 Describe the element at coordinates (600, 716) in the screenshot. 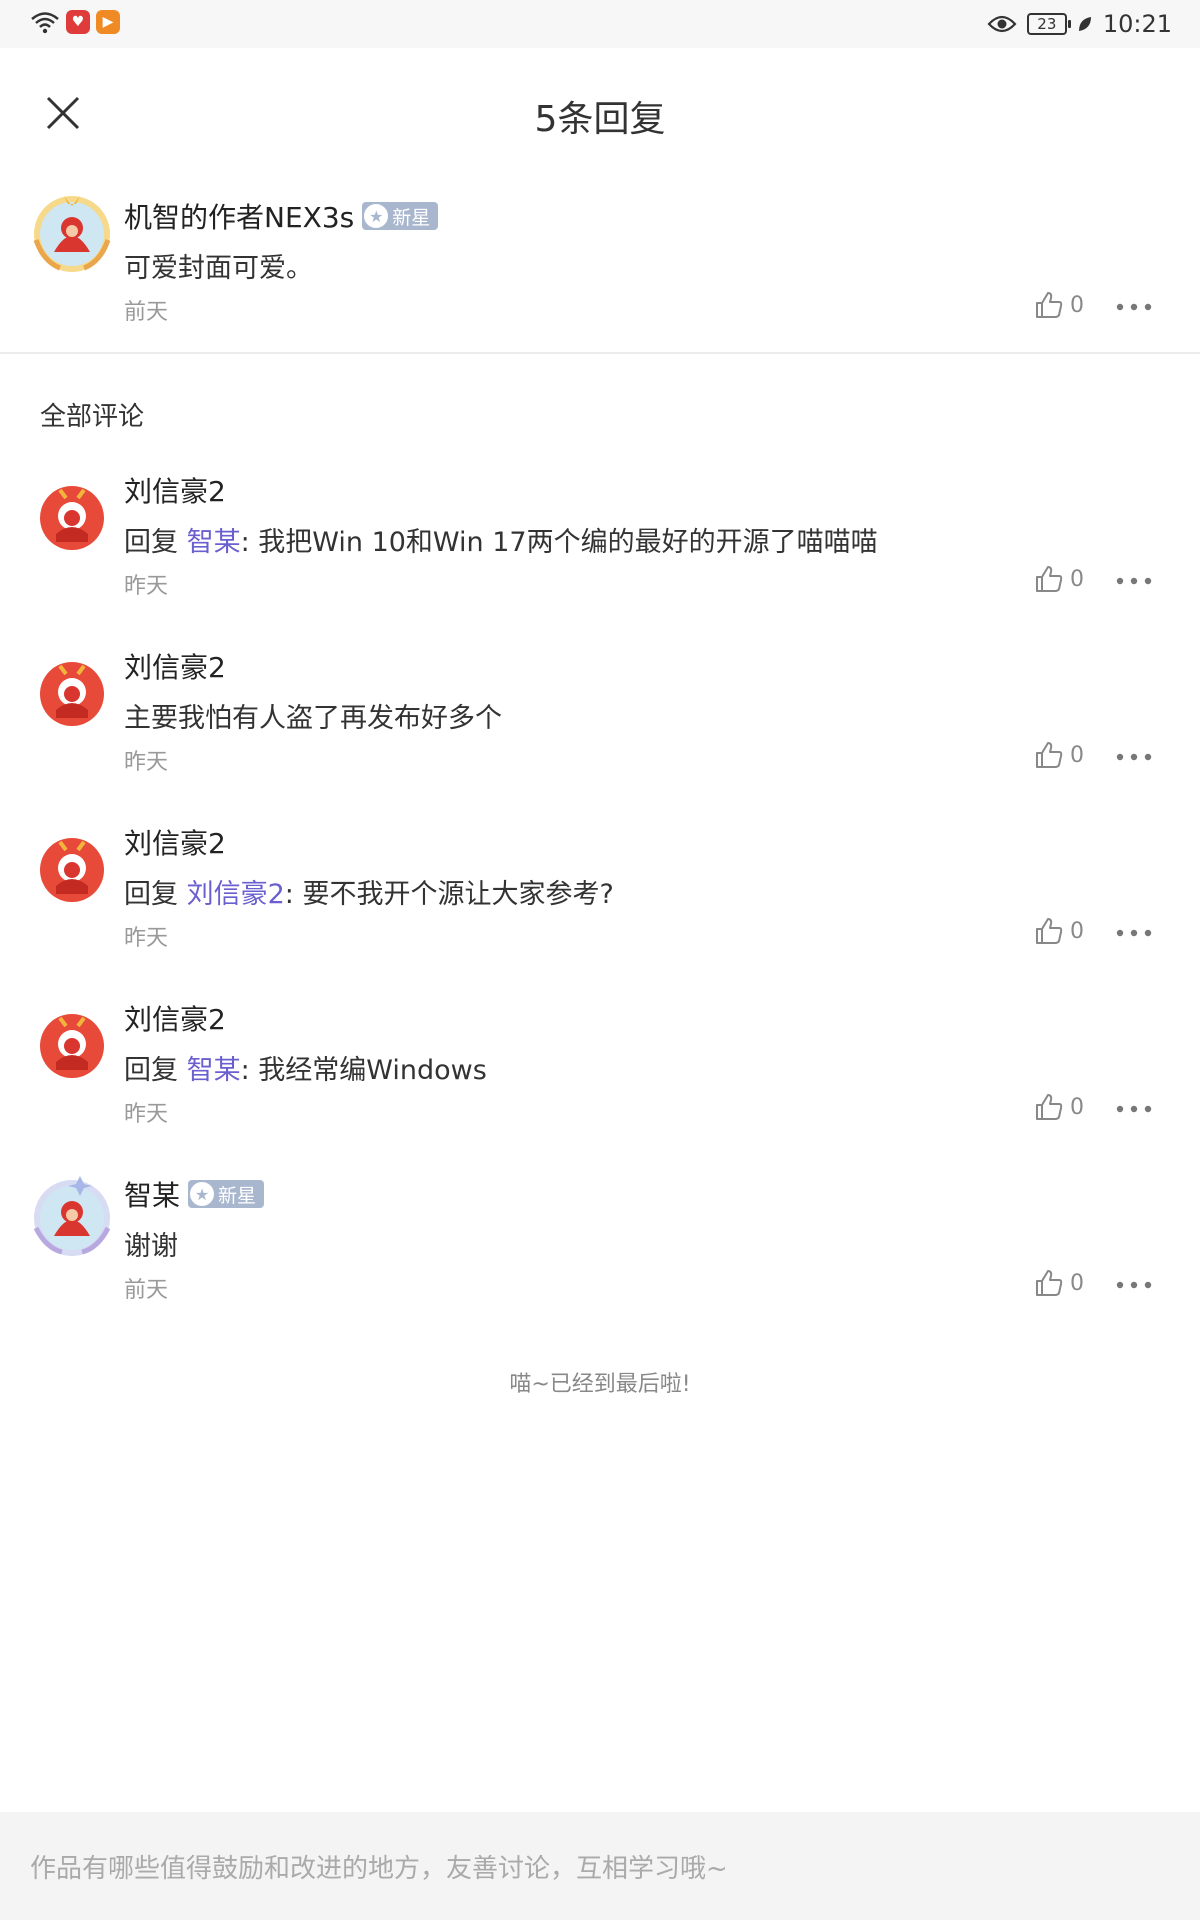

I see `reply-item: 刘信豪2 主要我怕有人盗了再发布好多个 昨天 0` at that location.